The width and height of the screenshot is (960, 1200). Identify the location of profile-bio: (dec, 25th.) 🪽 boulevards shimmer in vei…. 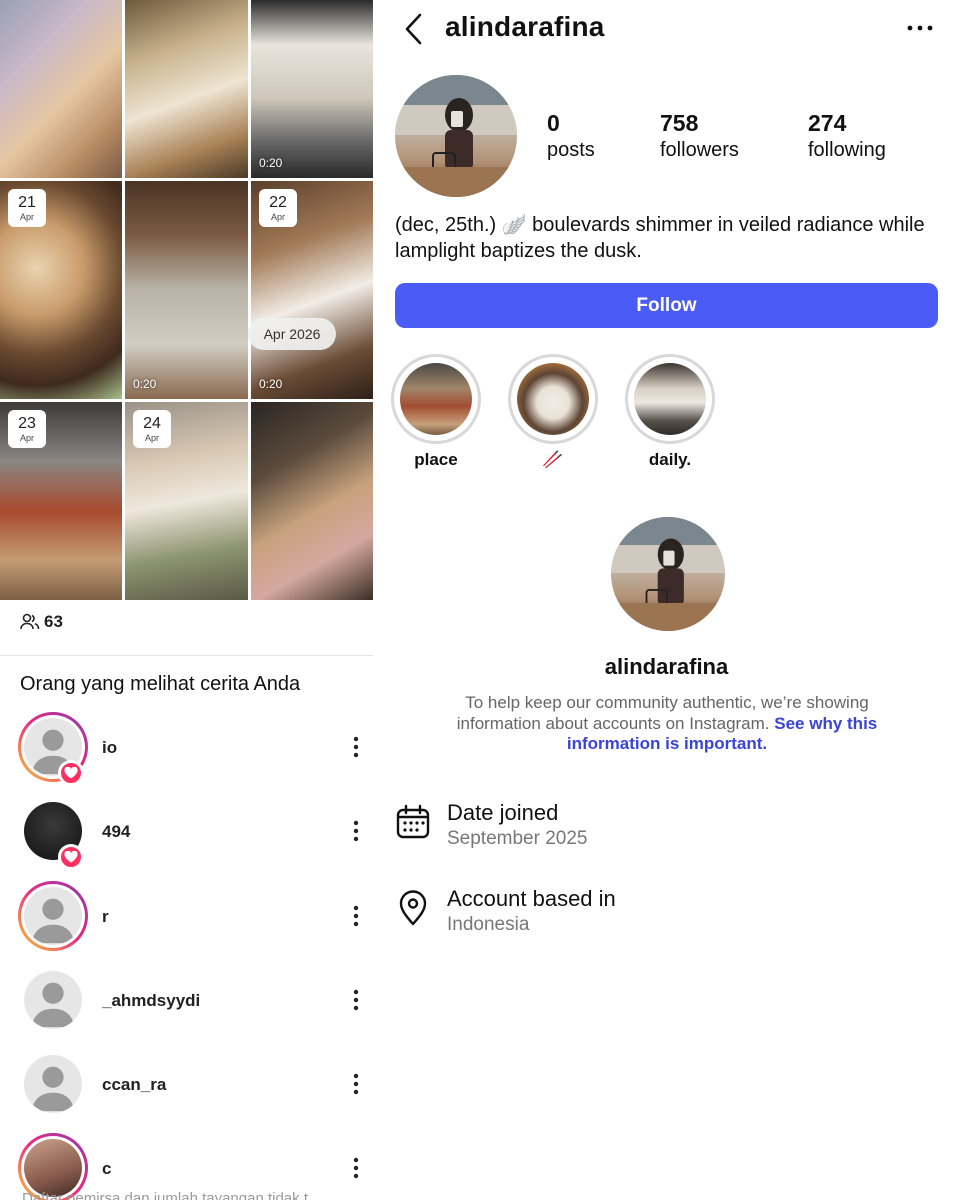
(660, 238).